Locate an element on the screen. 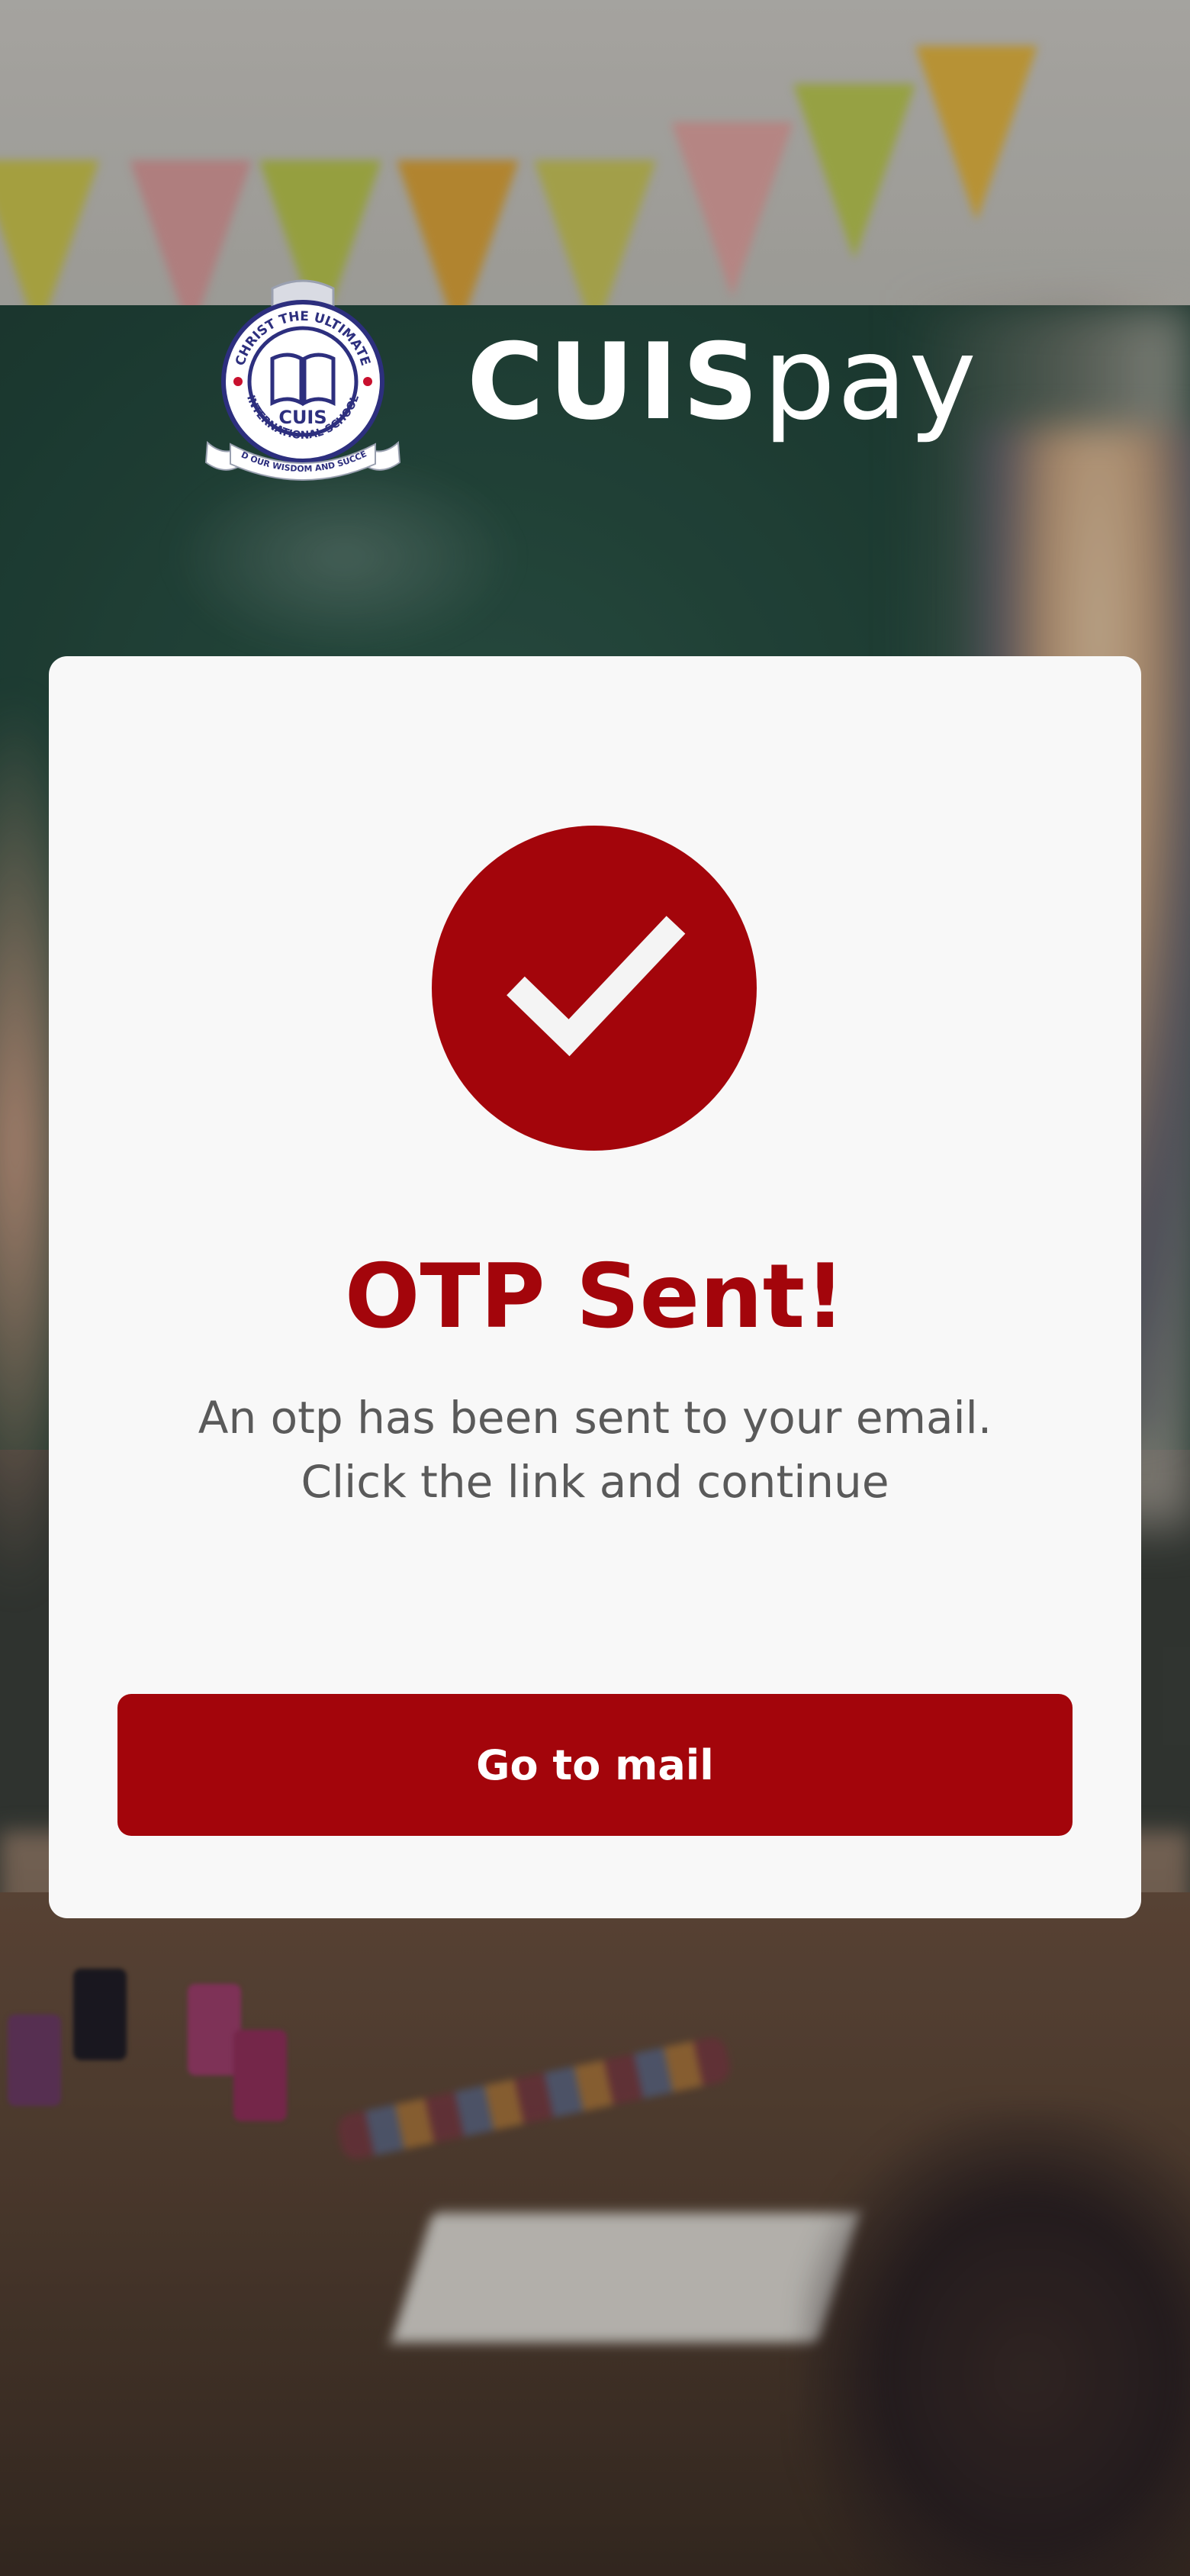 This screenshot has width=1190, height=2576. go-to-mail-button: Go to mail is located at coordinates (595, 1765).